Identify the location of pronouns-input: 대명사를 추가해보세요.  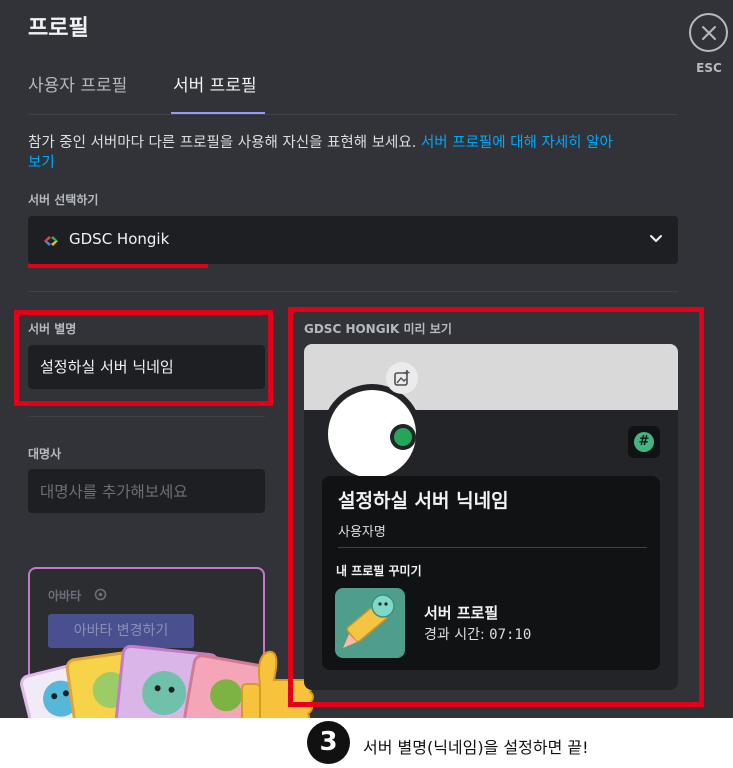
(146, 491).